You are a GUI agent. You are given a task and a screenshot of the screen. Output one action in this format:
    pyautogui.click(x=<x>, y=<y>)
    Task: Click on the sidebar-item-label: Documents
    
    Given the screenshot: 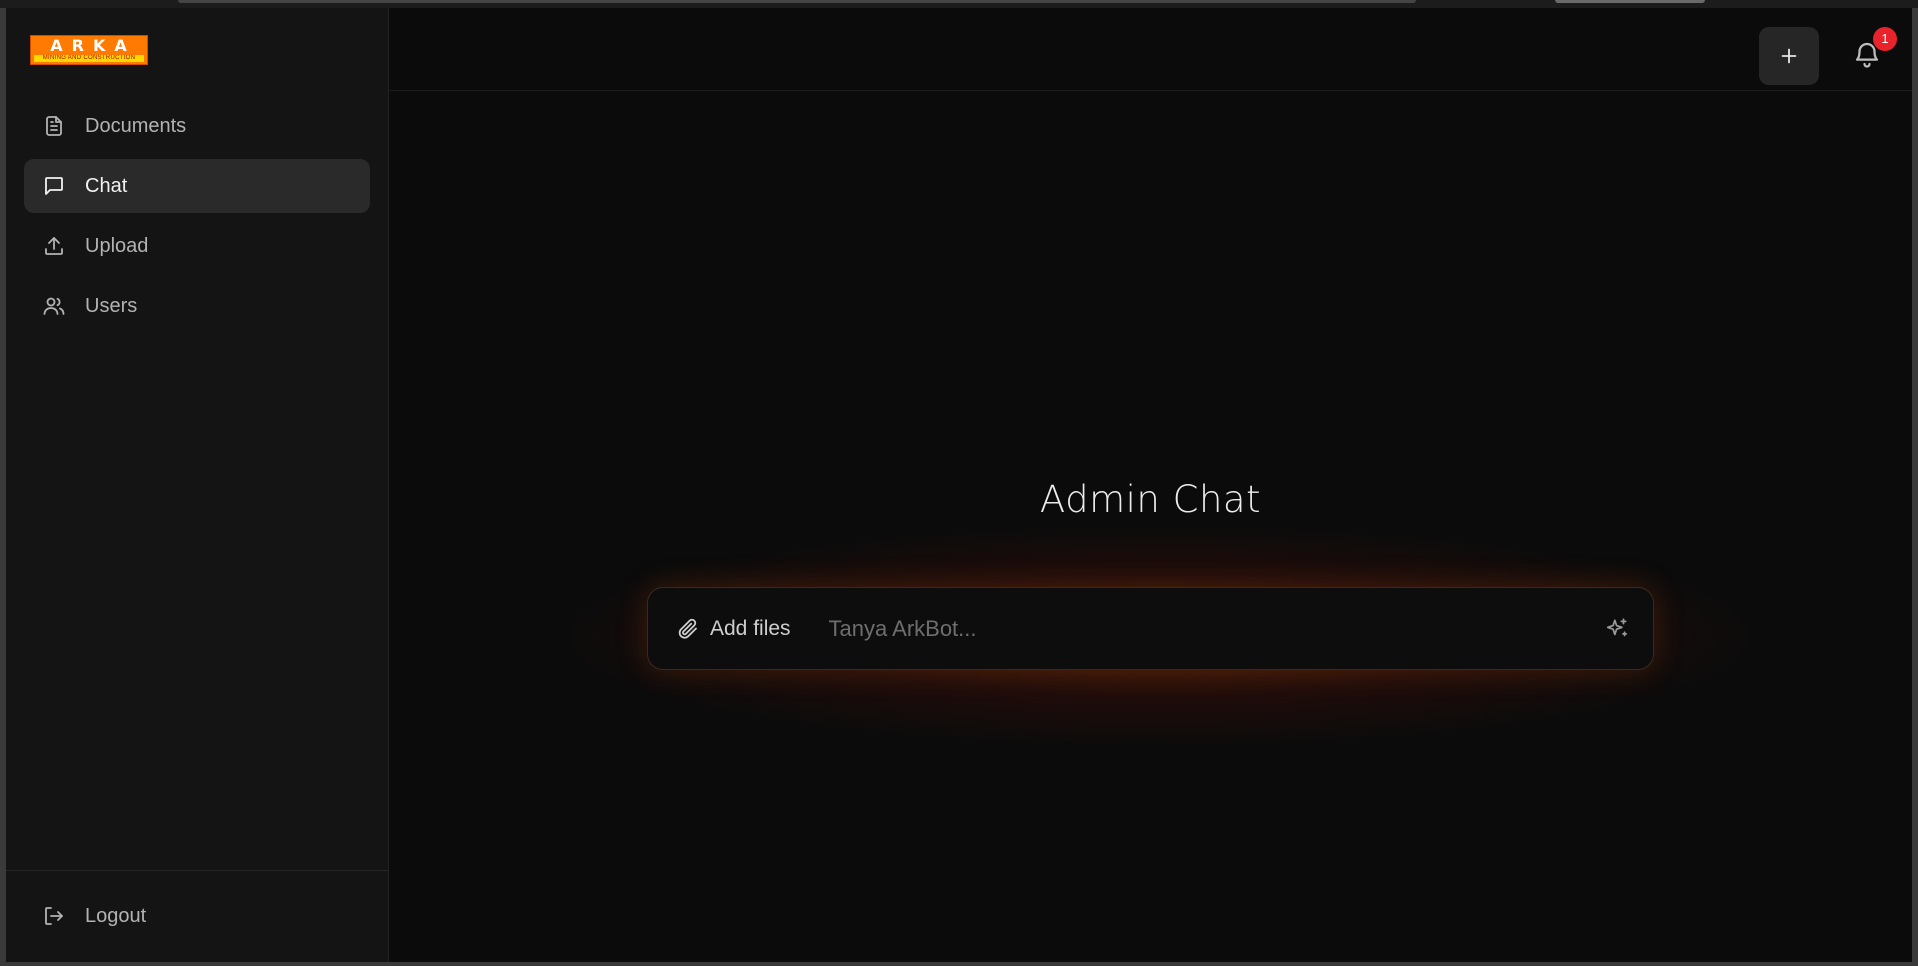 What is the action you would take?
    pyautogui.click(x=136, y=125)
    